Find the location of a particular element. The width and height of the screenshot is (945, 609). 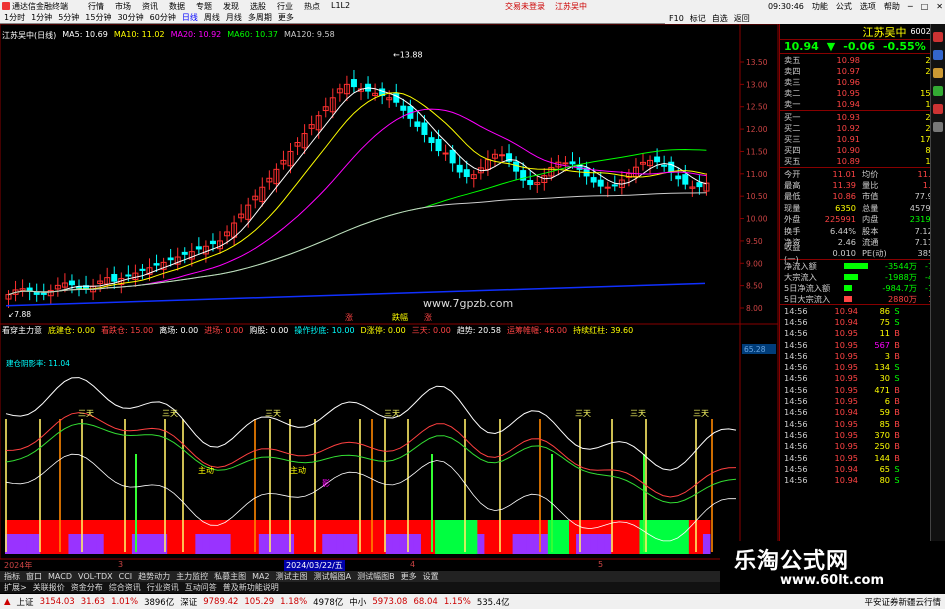

bid-row: 买一 10.93244 is located at coordinates (862, 116).